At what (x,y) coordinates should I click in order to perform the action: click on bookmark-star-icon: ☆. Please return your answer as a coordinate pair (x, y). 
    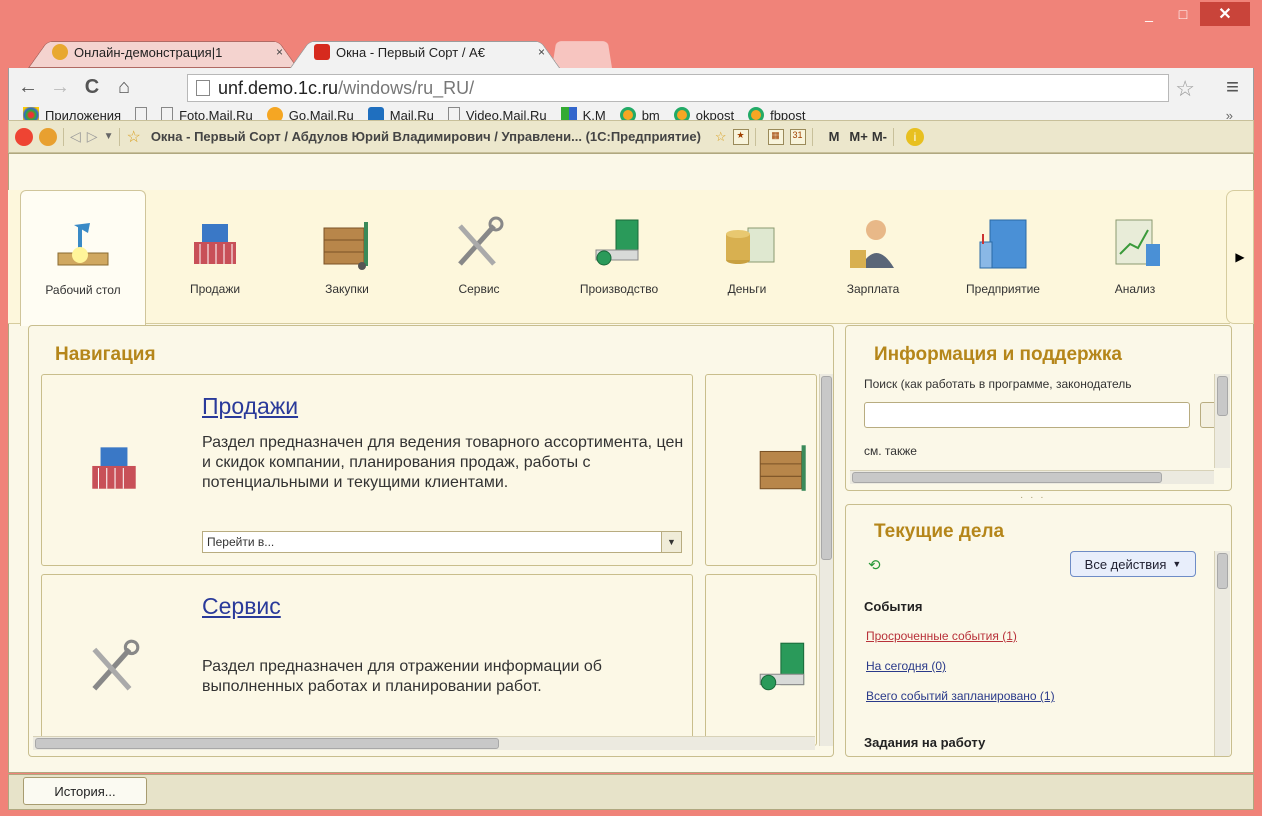
    Looking at the image, I should click on (1185, 89).